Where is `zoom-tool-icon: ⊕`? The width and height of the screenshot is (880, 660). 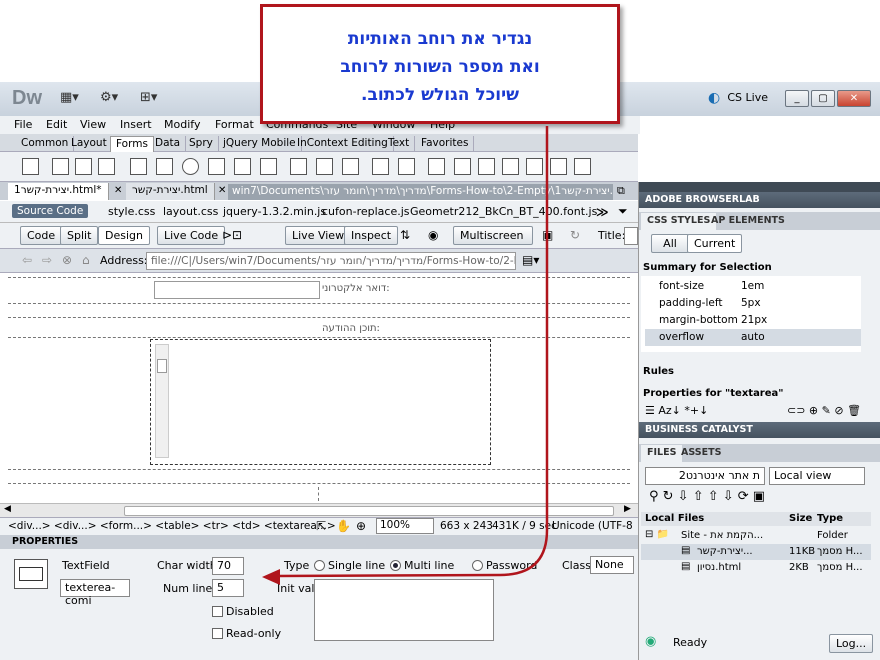
zoom-tool-icon: ⊕ is located at coordinates (361, 526).